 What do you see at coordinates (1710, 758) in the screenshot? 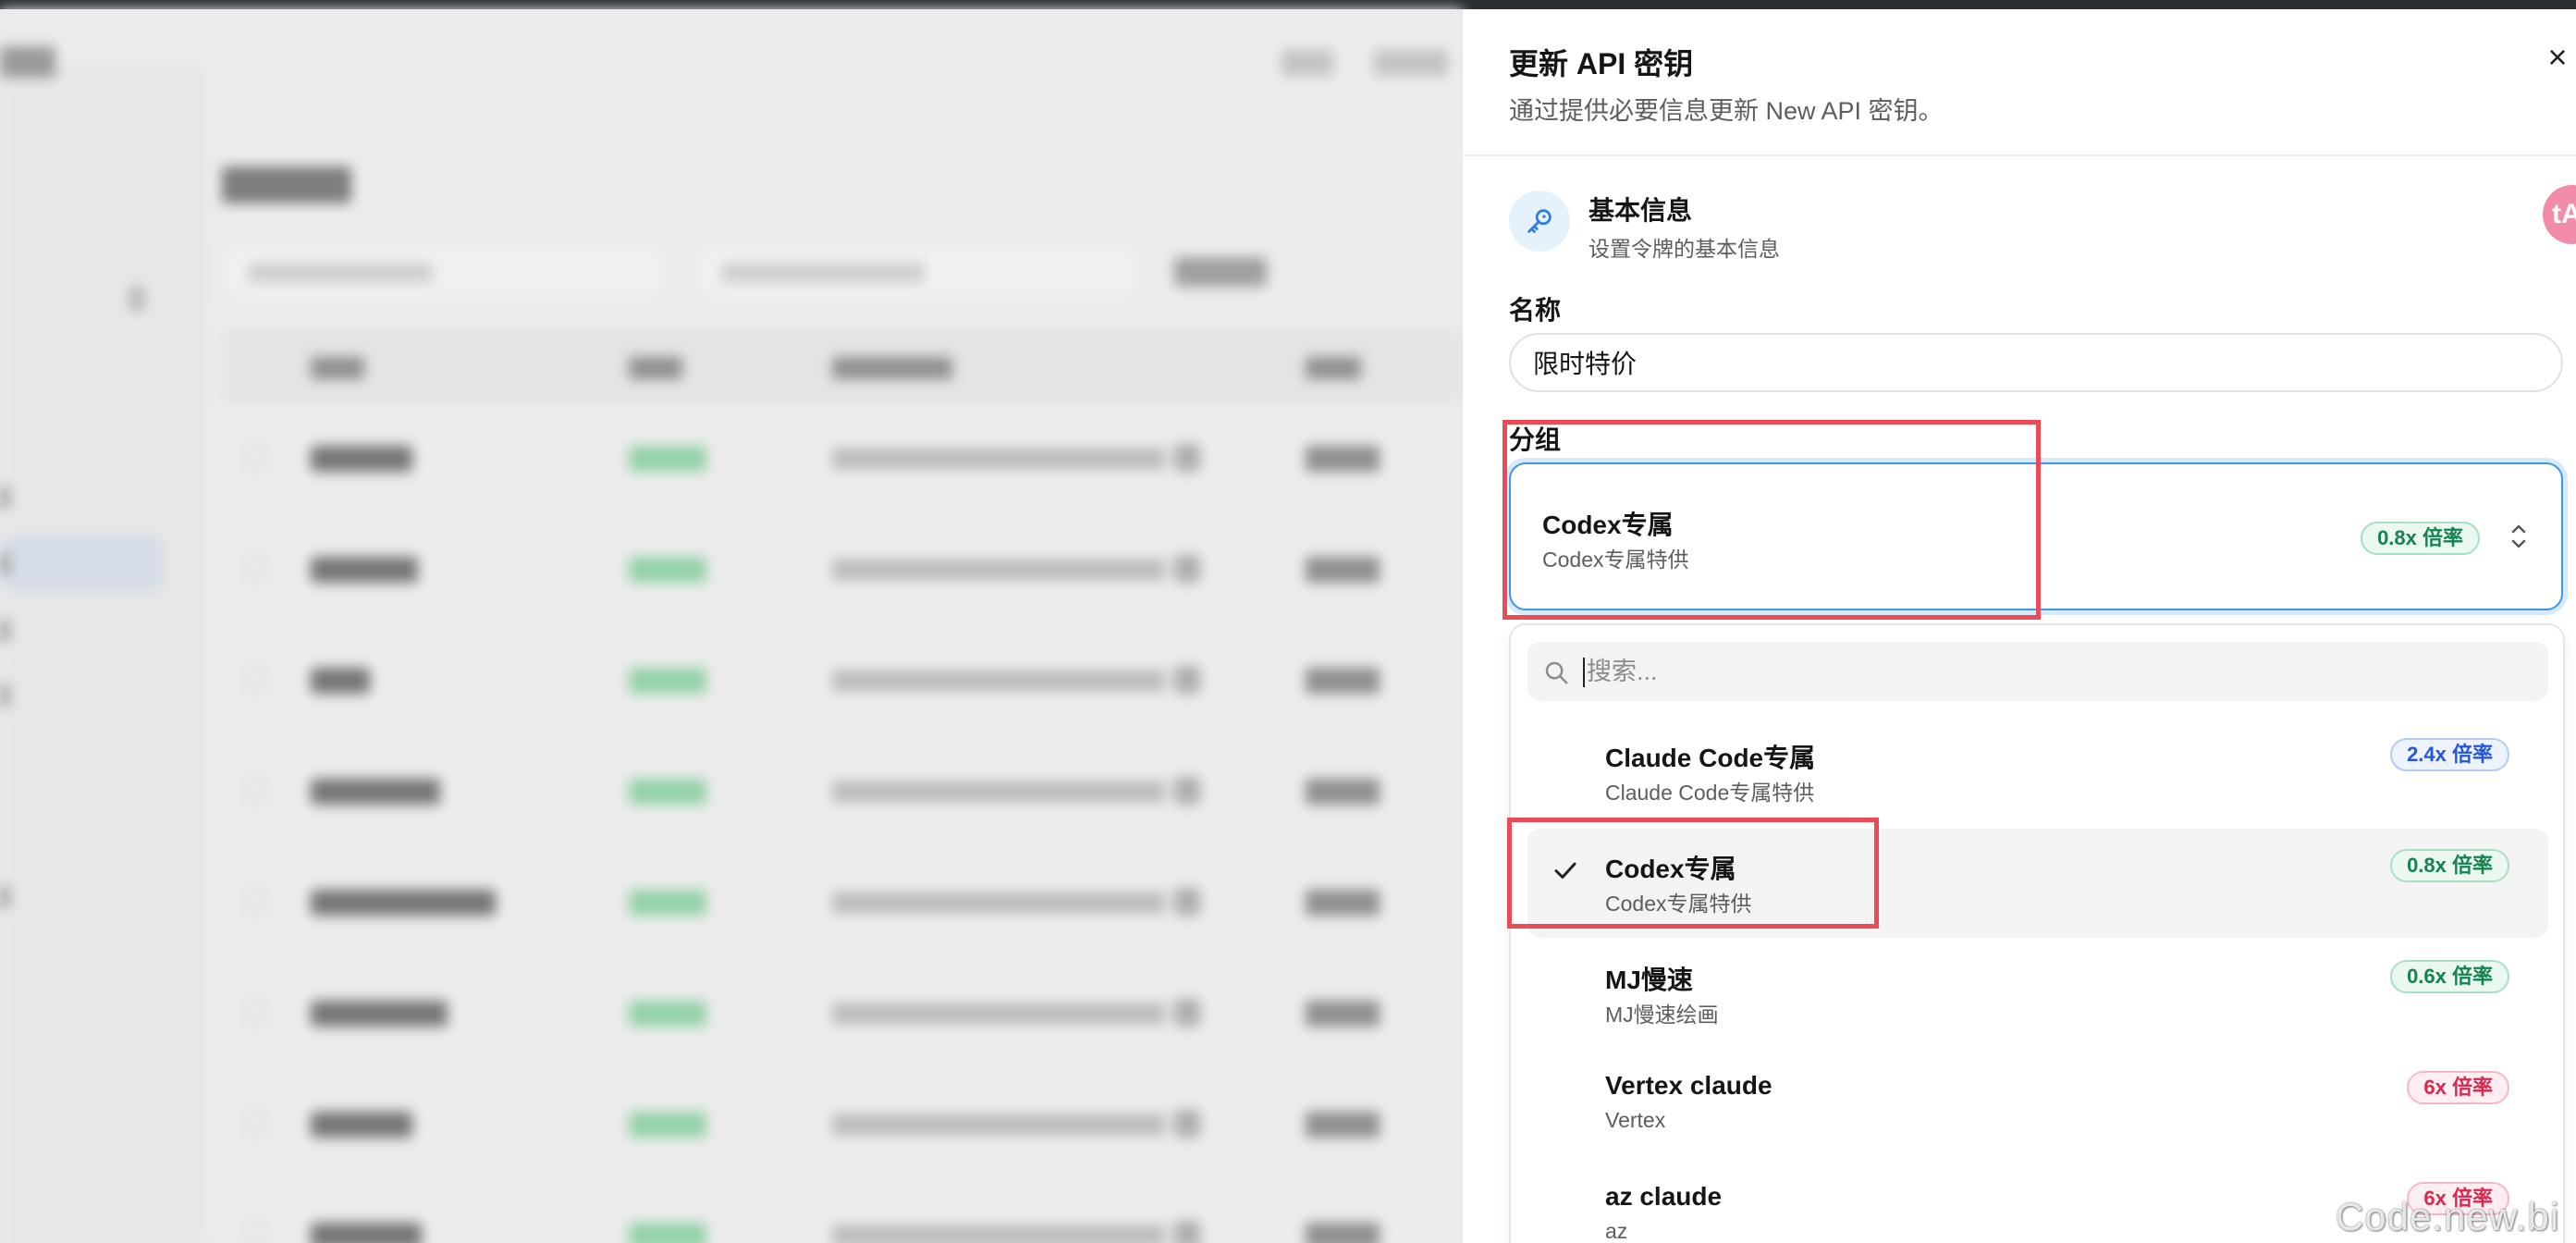
I see `option-name: Claude Code专属` at bounding box center [1710, 758].